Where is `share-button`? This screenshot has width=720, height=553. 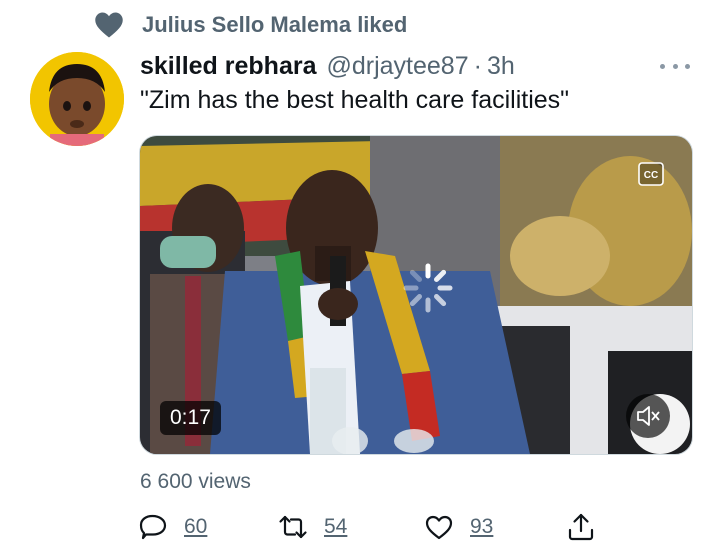 share-button is located at coordinates (581, 527).